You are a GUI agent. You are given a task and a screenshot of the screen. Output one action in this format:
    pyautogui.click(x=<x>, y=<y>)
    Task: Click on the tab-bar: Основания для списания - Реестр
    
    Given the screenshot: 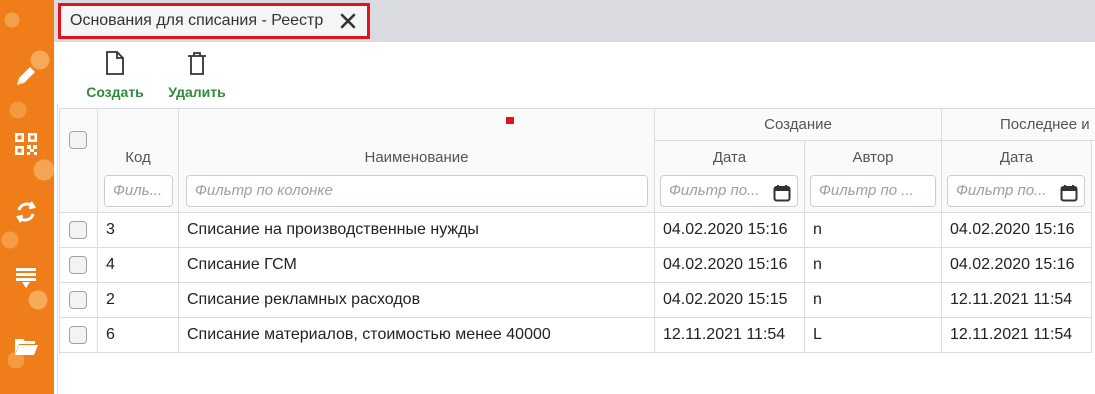 What is the action you would take?
    pyautogui.click(x=574, y=21)
    